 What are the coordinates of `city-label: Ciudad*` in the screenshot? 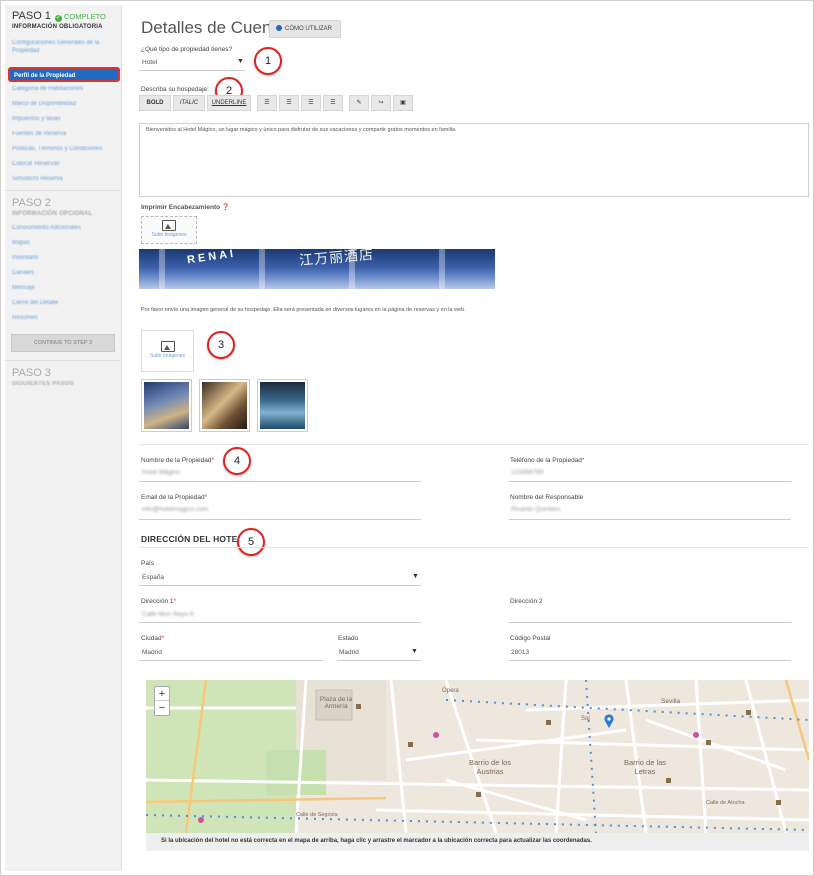 It's located at (153, 638).